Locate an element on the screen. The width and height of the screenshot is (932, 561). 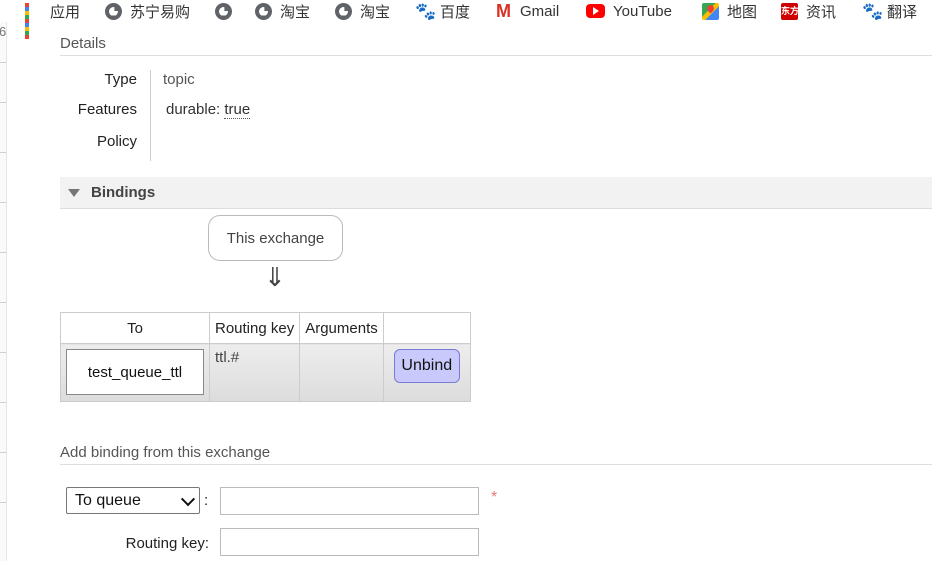
bookmark-translate: 🐾 翻译 is located at coordinates (889, 11).